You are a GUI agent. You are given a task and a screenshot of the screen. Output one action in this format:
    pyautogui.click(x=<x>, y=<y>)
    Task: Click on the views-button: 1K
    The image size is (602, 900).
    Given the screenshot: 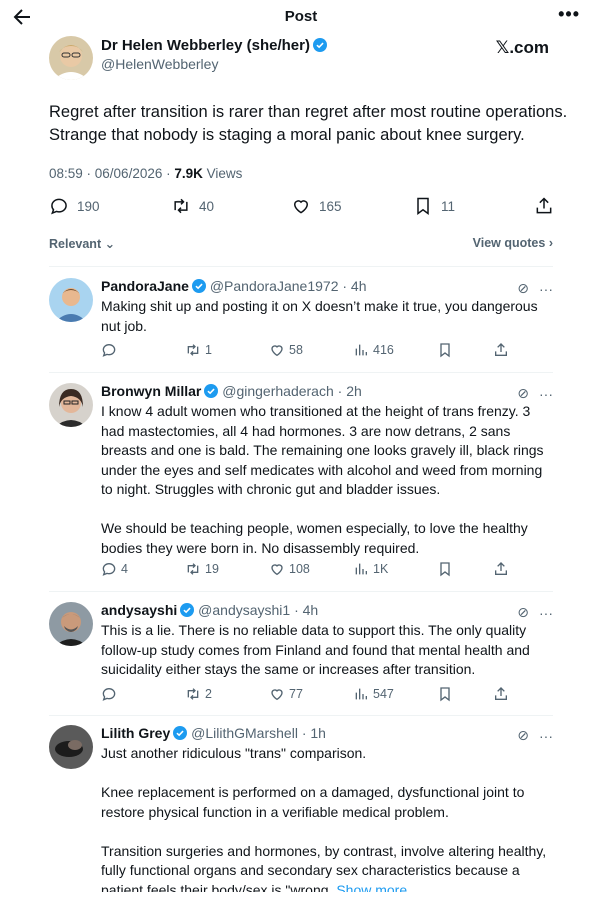 What is the action you would take?
    pyautogui.click(x=370, y=569)
    